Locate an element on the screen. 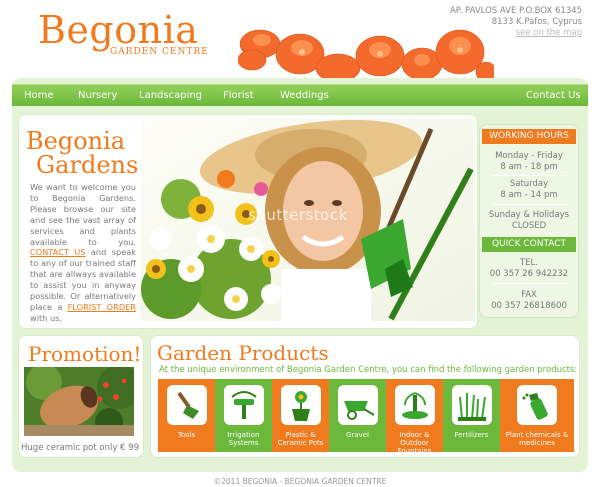 This screenshot has width=600, height=487. product-label: Gravel is located at coordinates (357, 435).